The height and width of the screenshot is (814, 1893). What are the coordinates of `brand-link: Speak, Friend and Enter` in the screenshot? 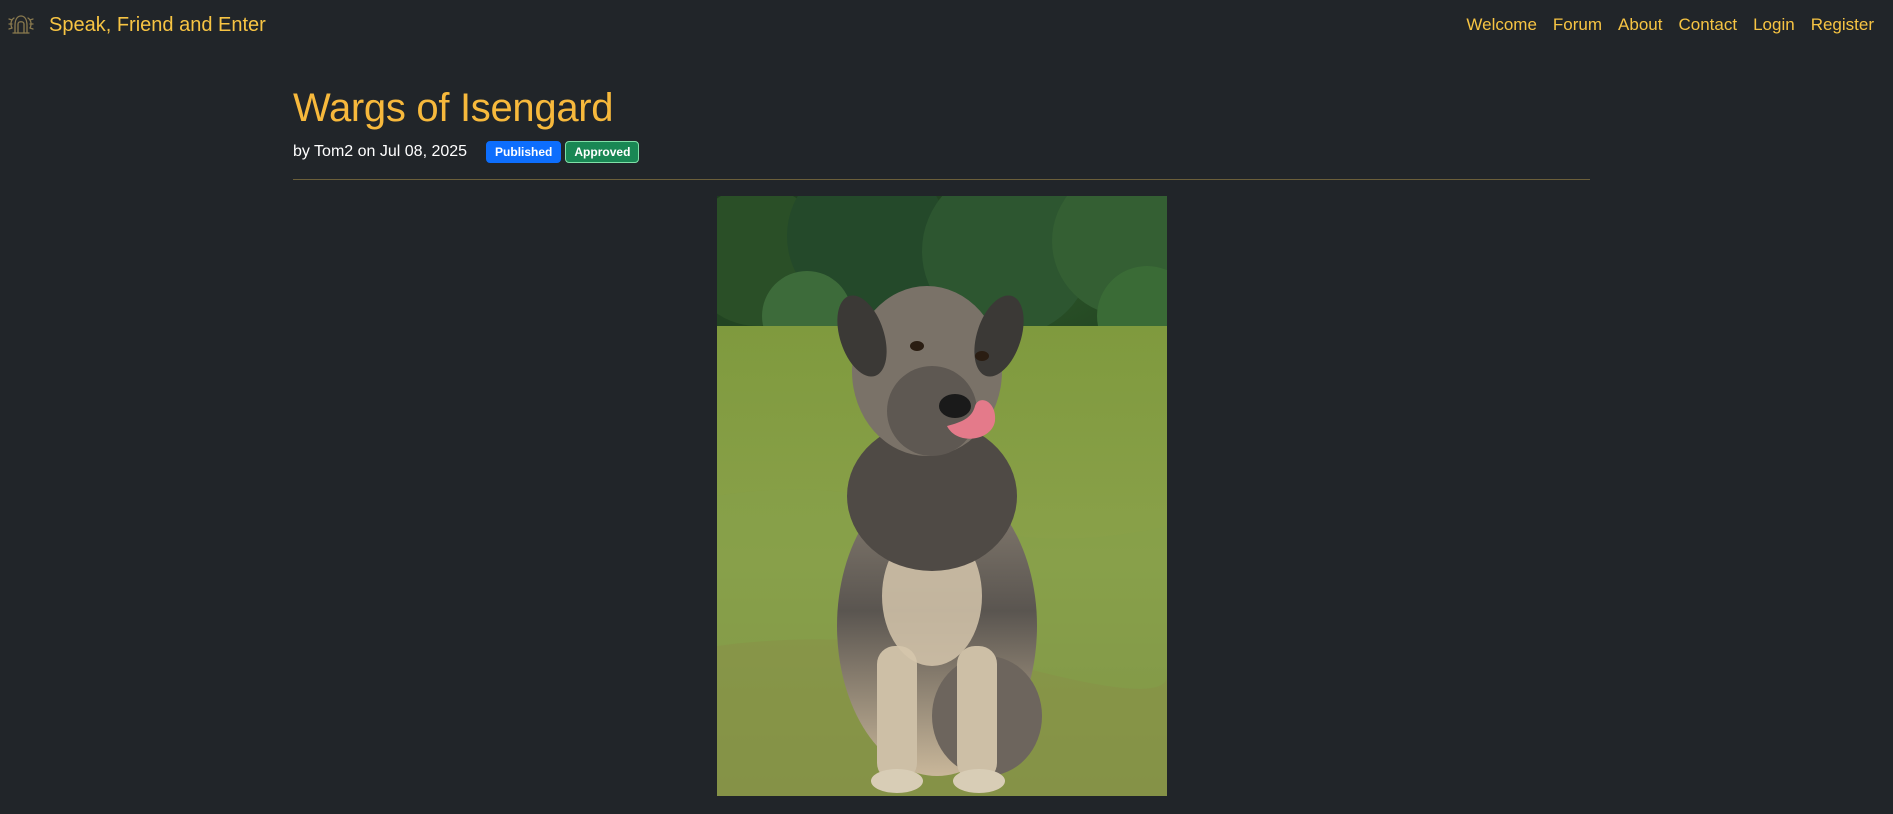 It's located at (136, 25).